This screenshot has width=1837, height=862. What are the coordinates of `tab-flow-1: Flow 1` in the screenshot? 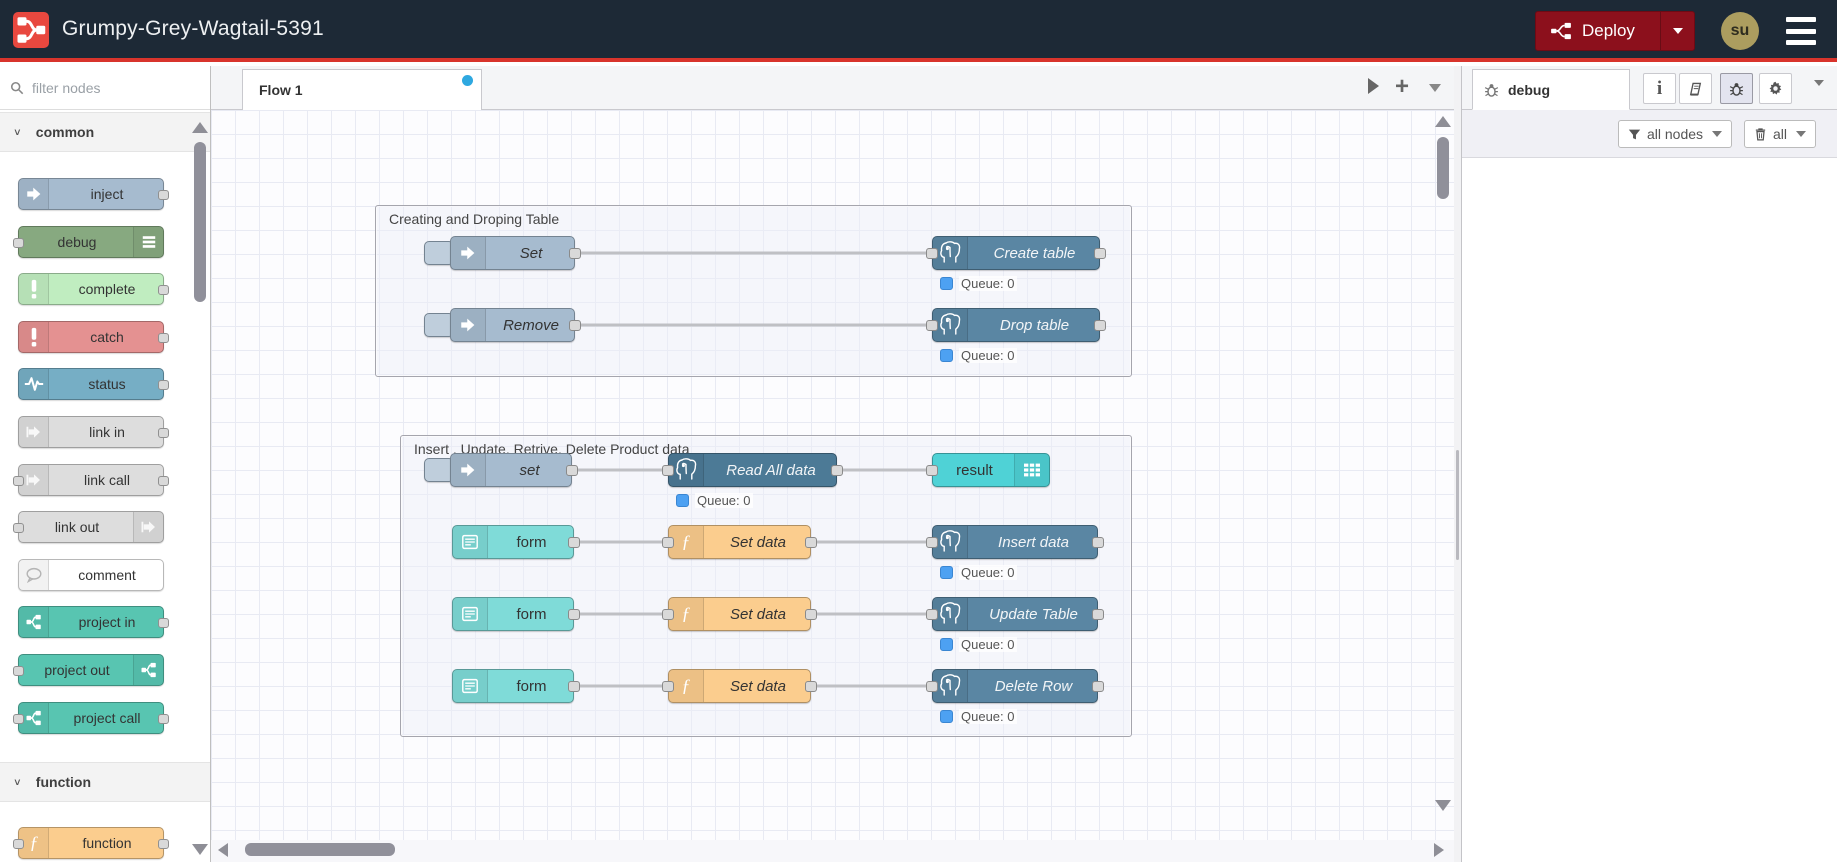 It's located at (362, 89).